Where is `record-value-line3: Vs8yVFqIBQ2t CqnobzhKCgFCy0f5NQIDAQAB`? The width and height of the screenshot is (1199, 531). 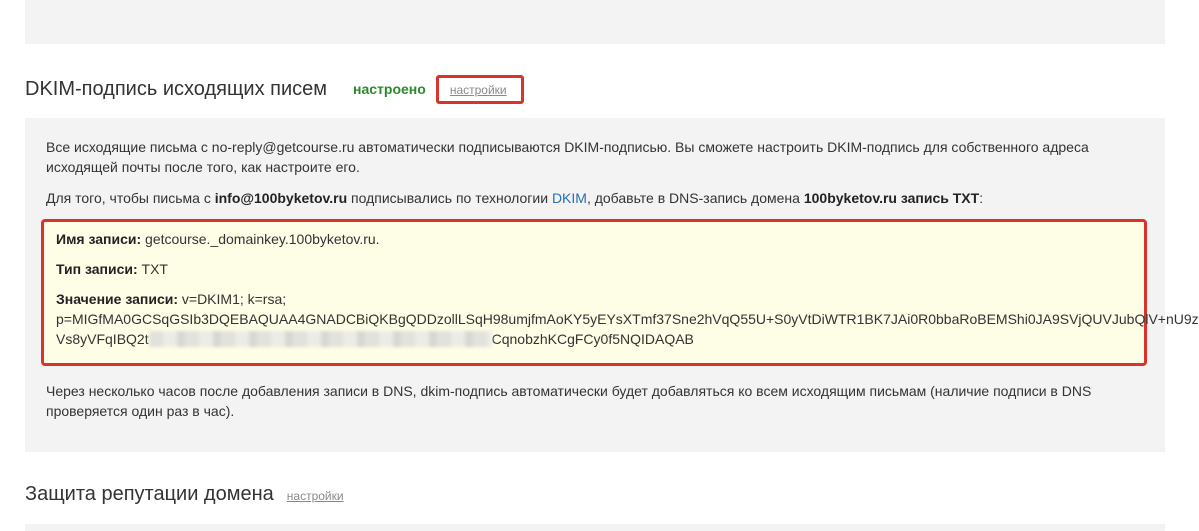 record-value-line3: Vs8yVFqIBQ2t CqnobzhKCgFCy0f5NQIDAQAB is located at coordinates (375, 339).